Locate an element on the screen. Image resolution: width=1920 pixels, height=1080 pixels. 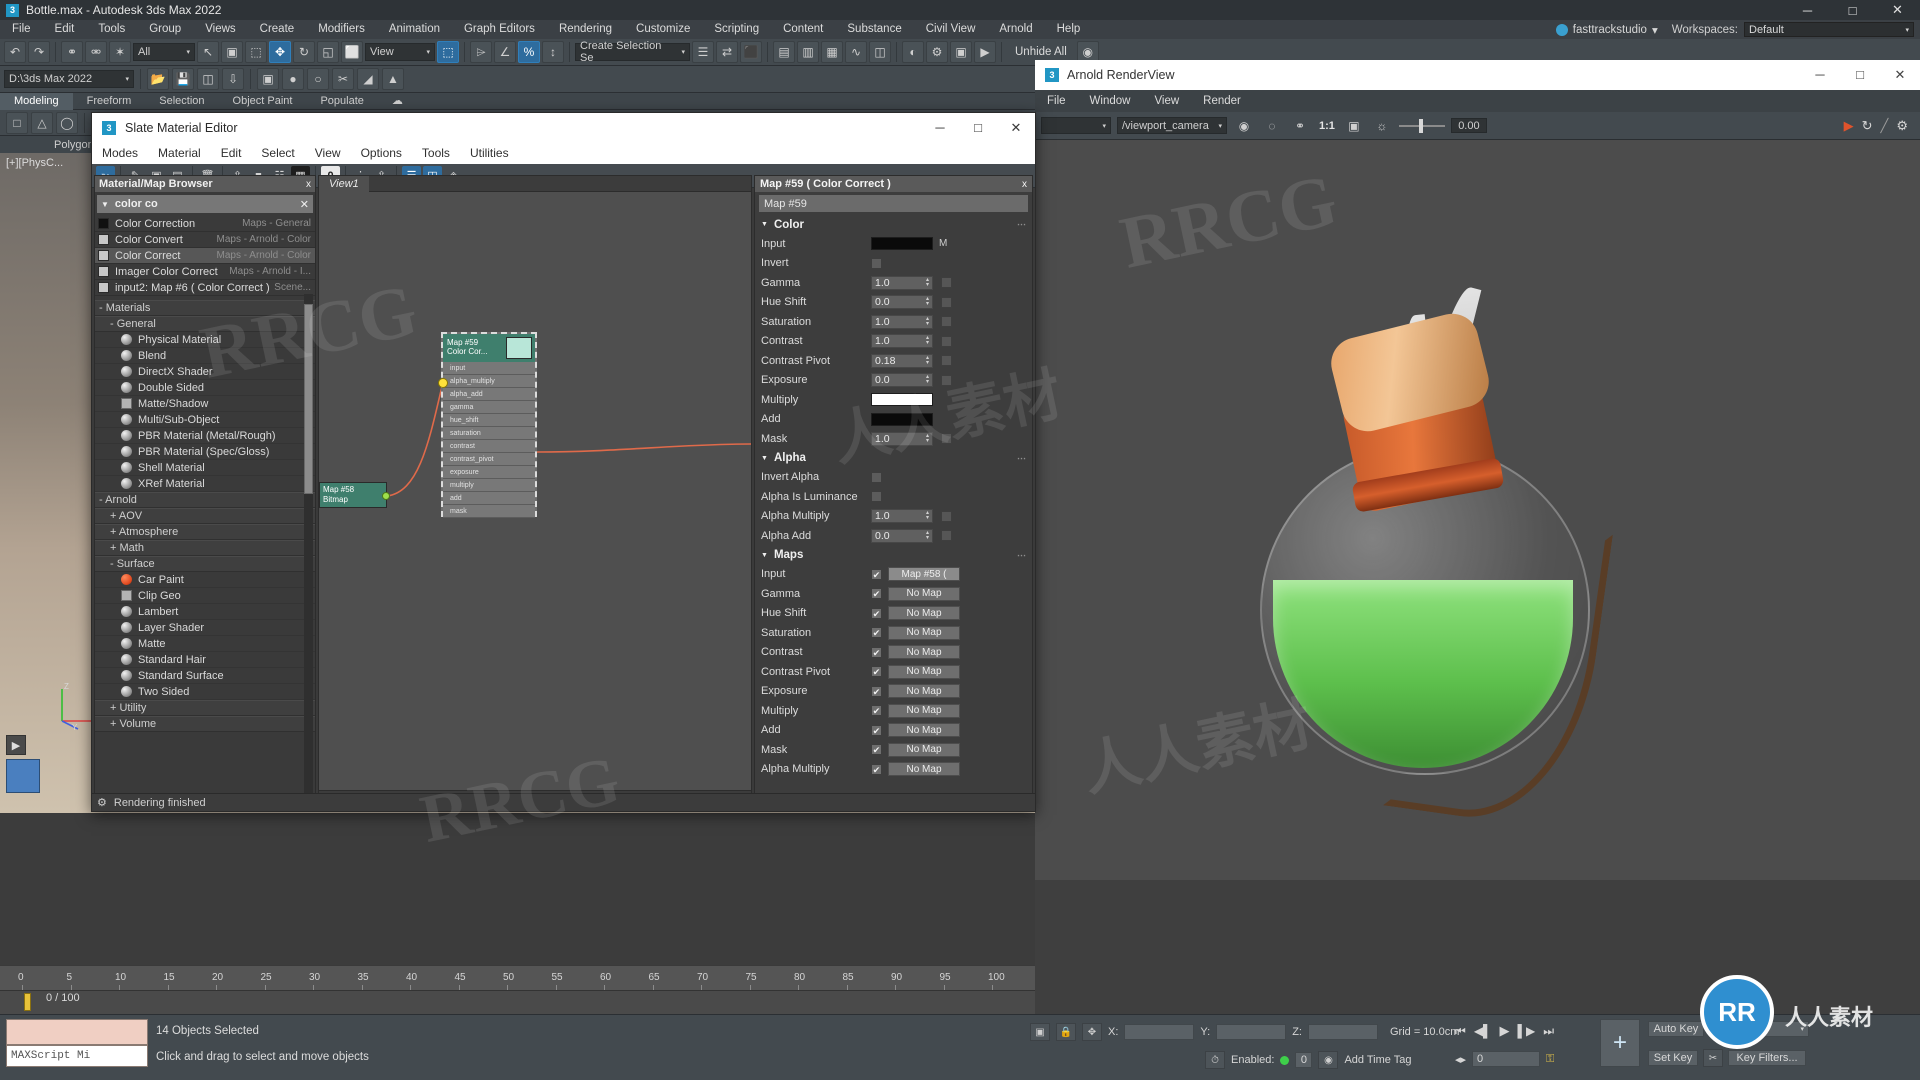
menu-edit: Edit is located at coordinates (65, 29).